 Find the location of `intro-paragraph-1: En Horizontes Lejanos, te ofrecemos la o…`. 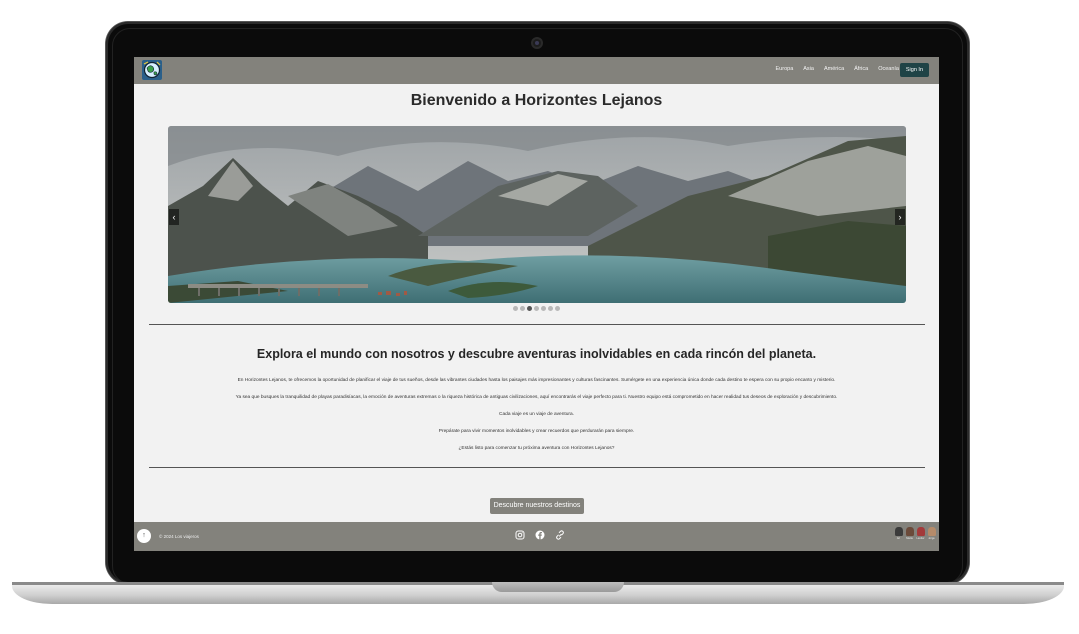

intro-paragraph-1: En Horizontes Lejanos, te ofrecemos la o… is located at coordinates (536, 380).